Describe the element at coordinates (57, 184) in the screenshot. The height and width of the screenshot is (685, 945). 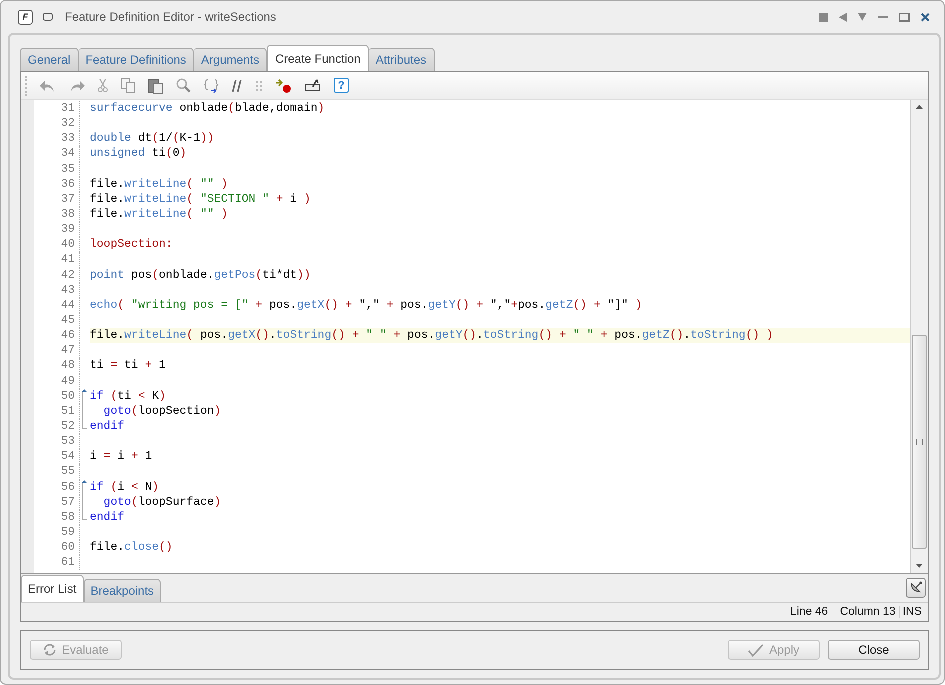
I see `line-number: 36` at that location.